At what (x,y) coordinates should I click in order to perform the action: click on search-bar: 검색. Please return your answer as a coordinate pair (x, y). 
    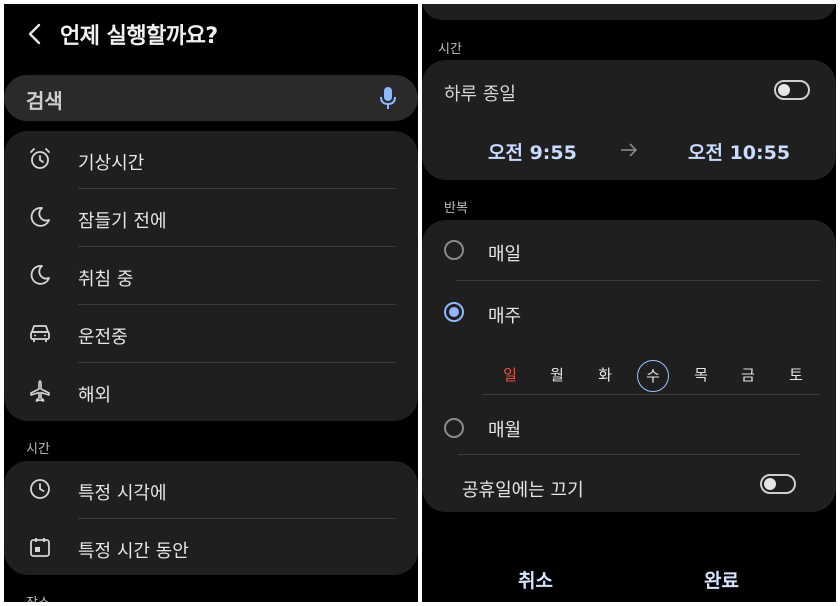
    Looking at the image, I should click on (211, 98).